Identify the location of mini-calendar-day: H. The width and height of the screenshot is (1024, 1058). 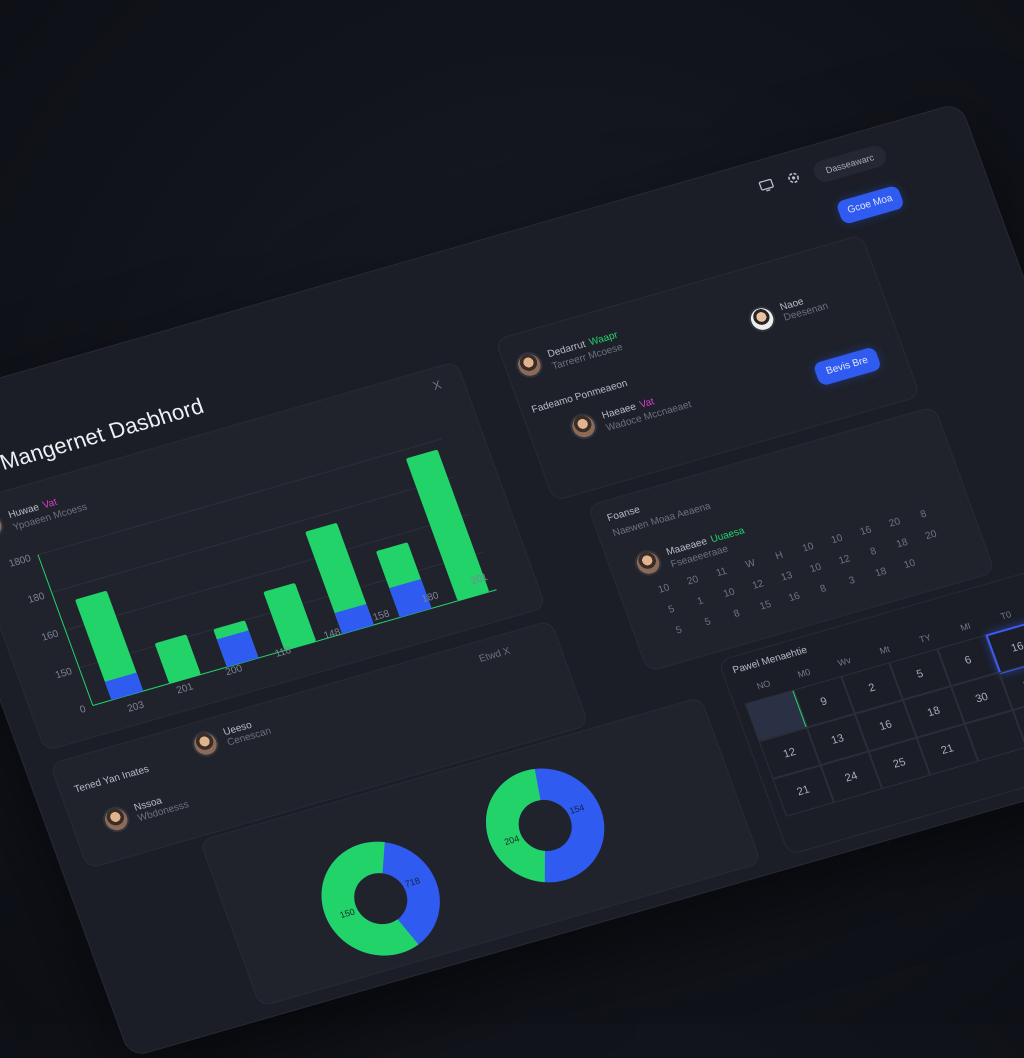
(779, 556).